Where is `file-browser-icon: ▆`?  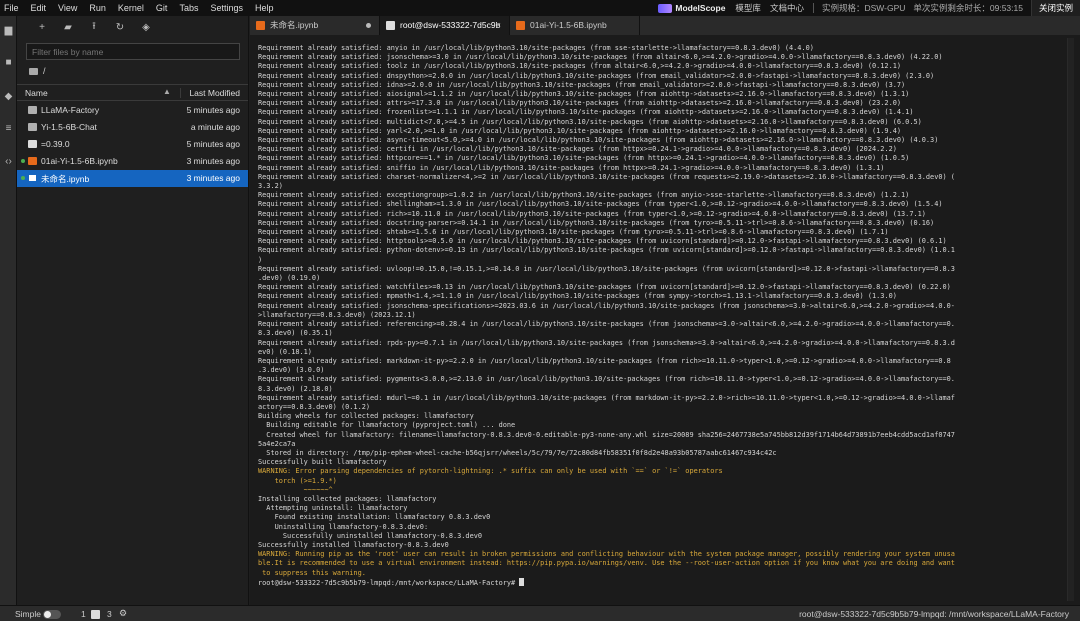 file-browser-icon: ▆ is located at coordinates (8, 30).